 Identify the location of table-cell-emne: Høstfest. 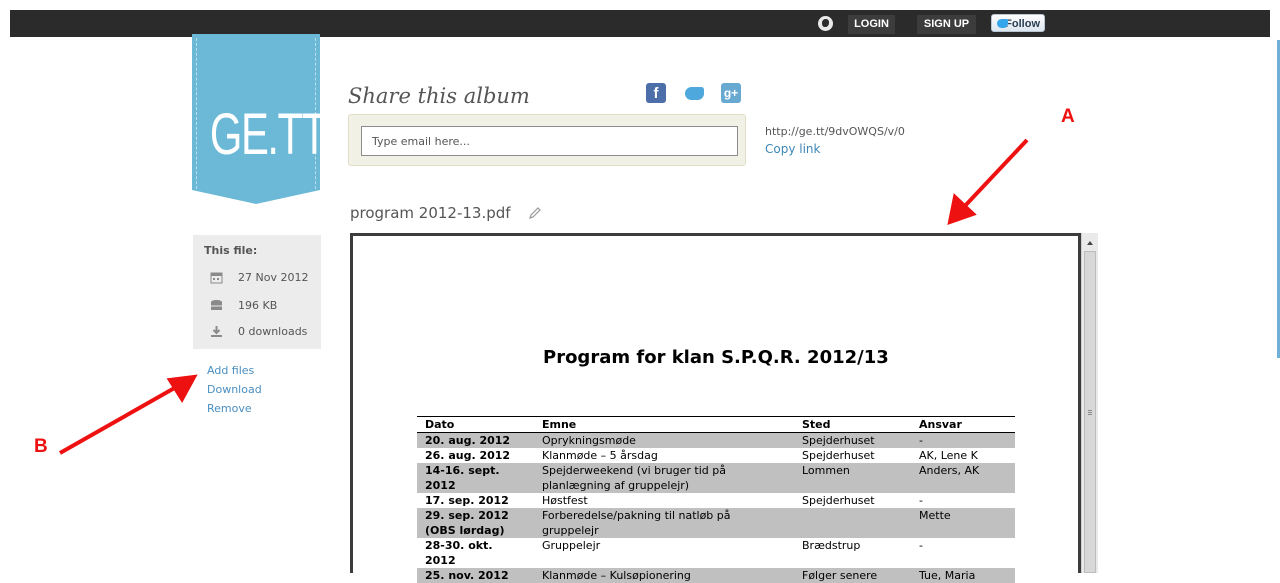
(565, 500).